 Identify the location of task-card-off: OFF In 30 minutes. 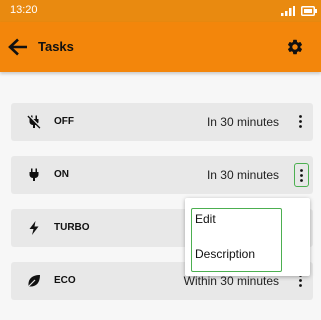
(162, 122).